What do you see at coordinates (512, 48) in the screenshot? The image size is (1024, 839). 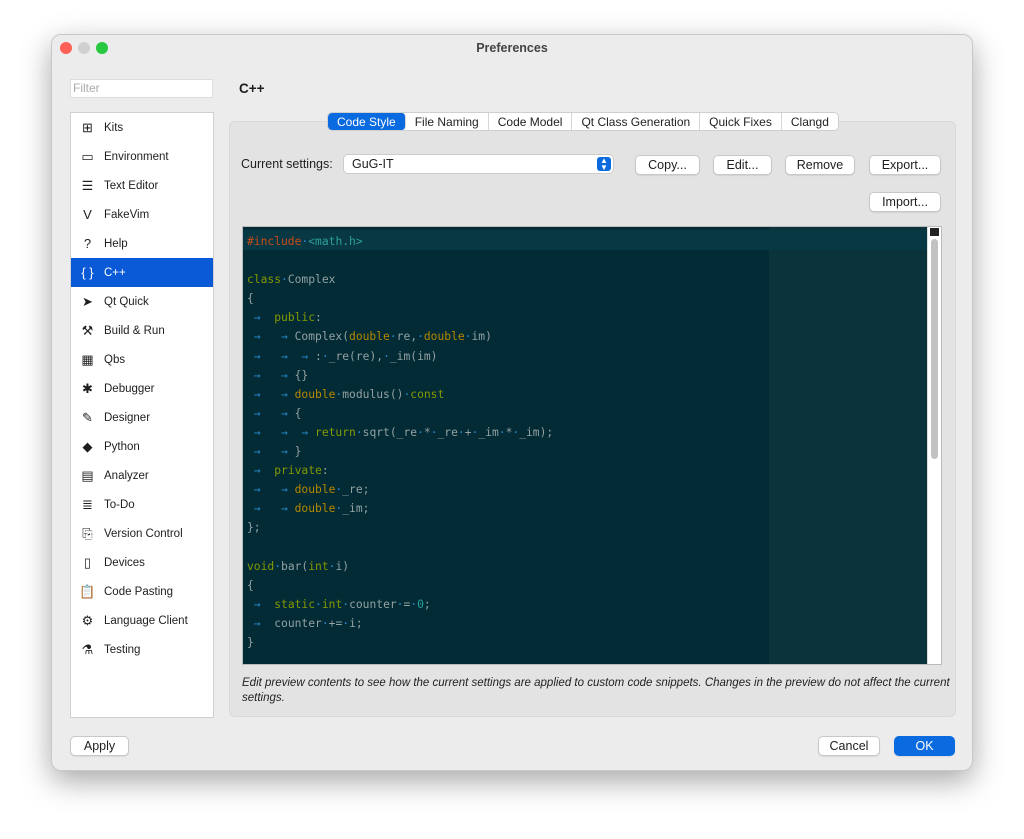 I see `title-bar: Preferences` at bounding box center [512, 48].